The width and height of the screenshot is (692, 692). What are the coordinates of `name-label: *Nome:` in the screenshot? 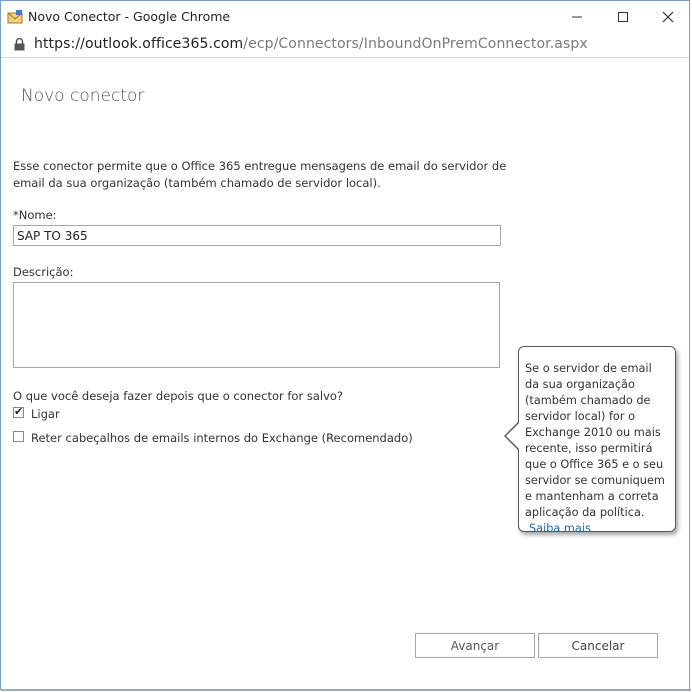 It's located at (35, 215).